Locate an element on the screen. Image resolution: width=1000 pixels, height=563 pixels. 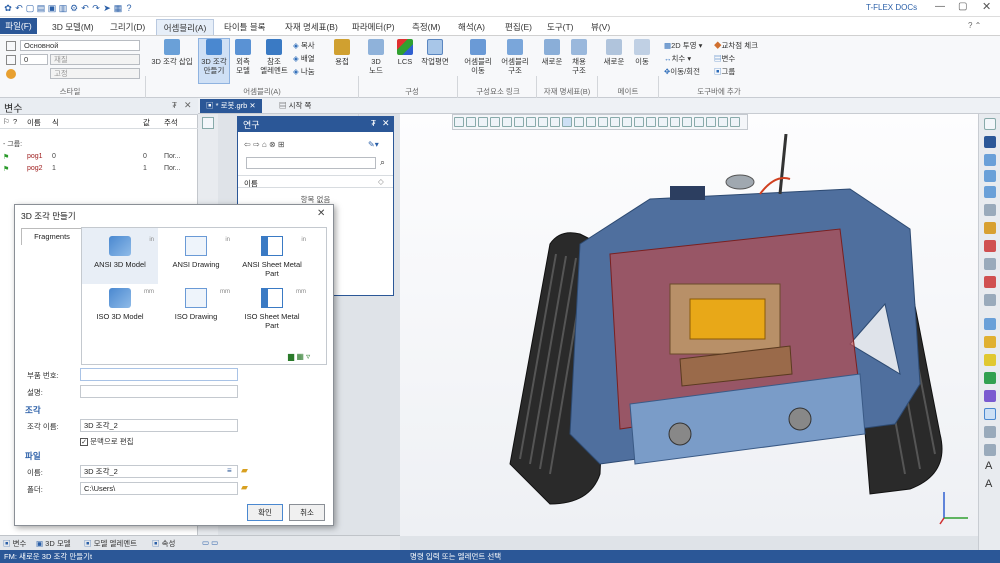
col-name: 이름 is located at coordinates (34, 122).